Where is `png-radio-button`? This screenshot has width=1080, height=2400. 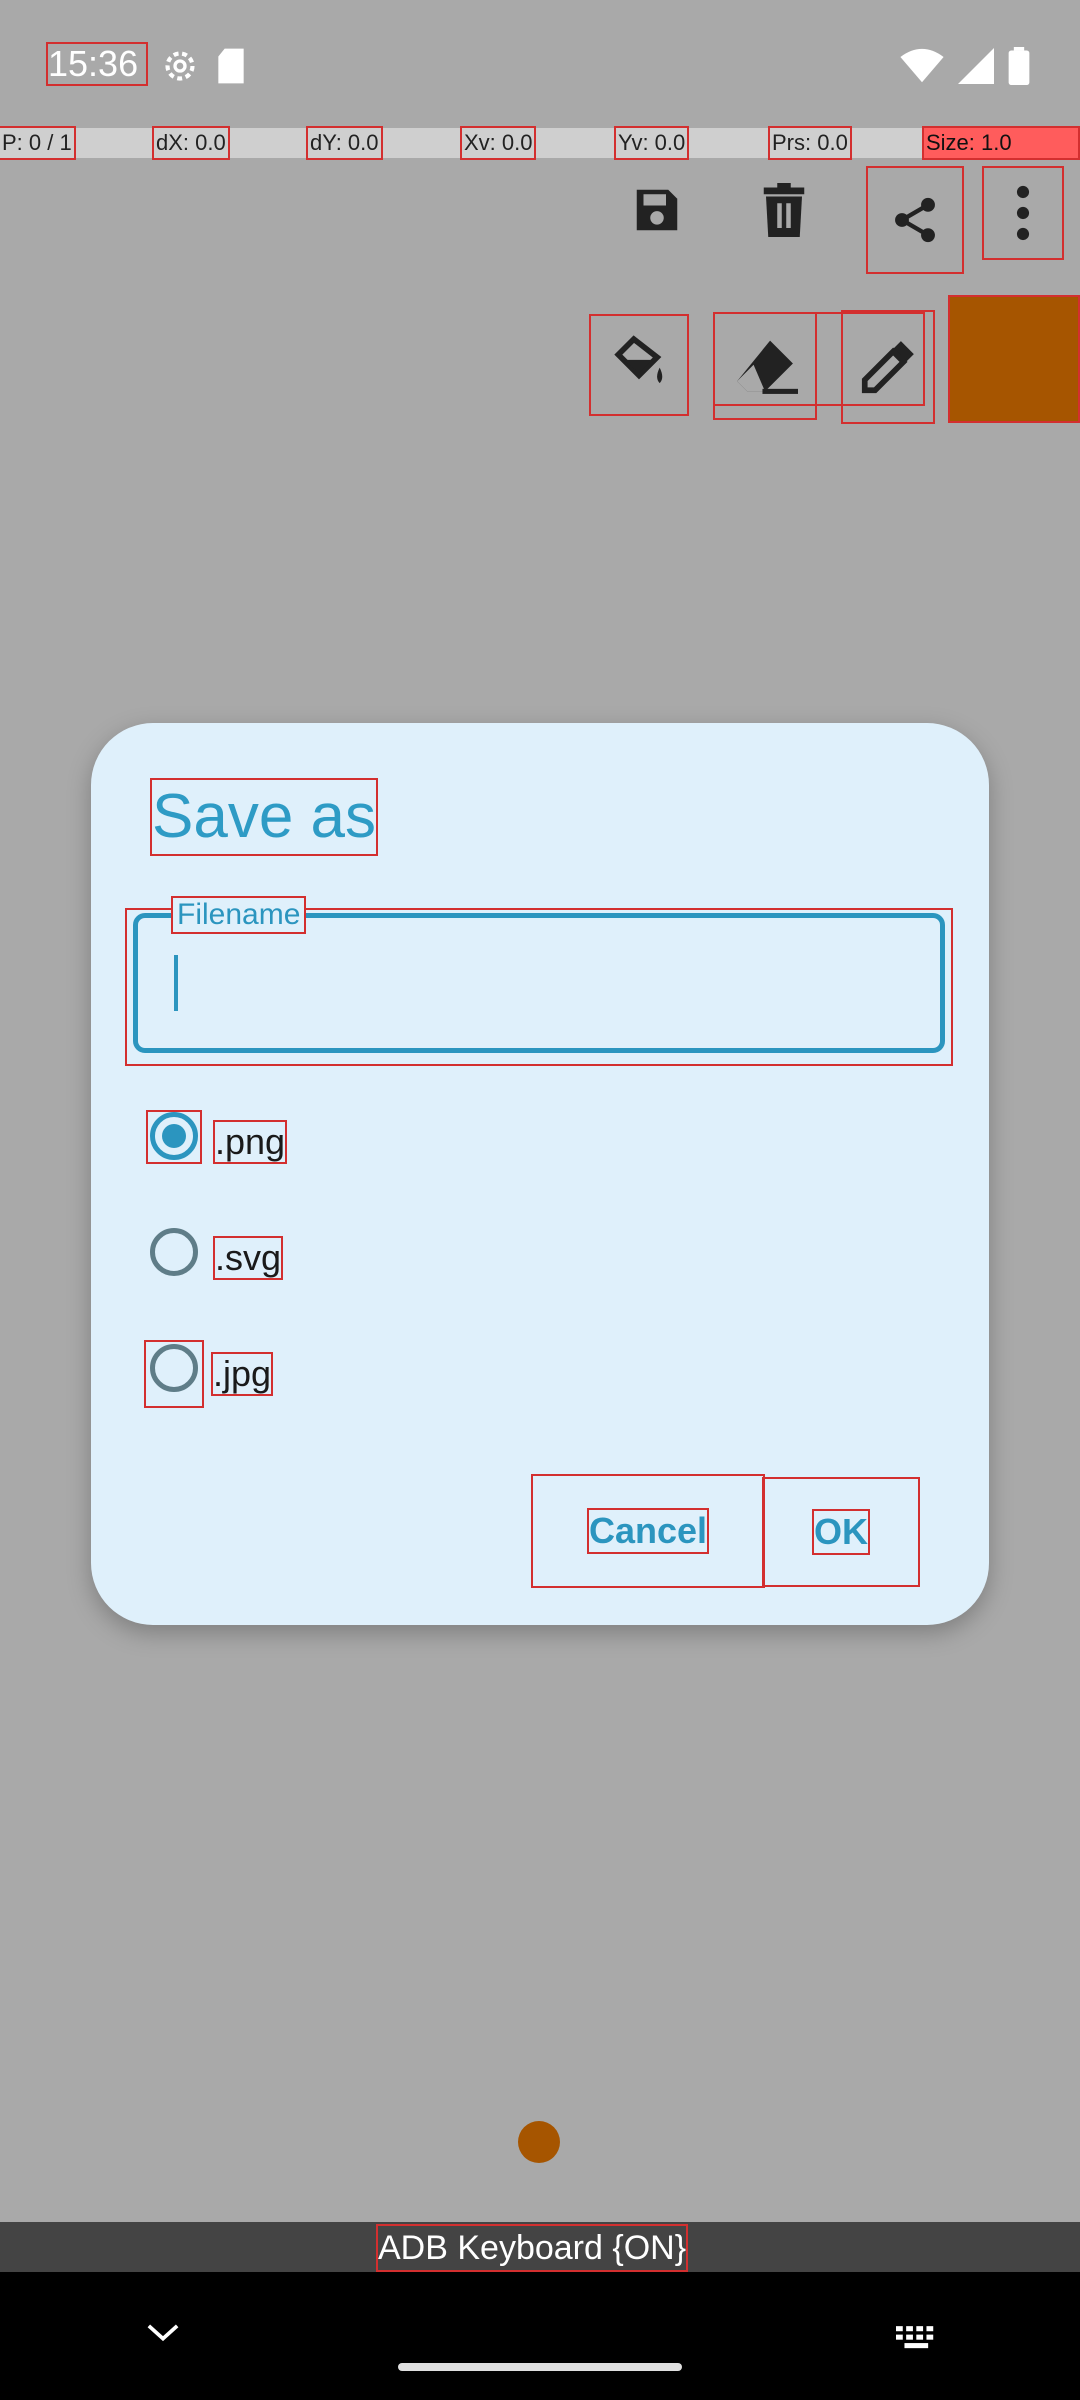 png-radio-button is located at coordinates (174, 1136).